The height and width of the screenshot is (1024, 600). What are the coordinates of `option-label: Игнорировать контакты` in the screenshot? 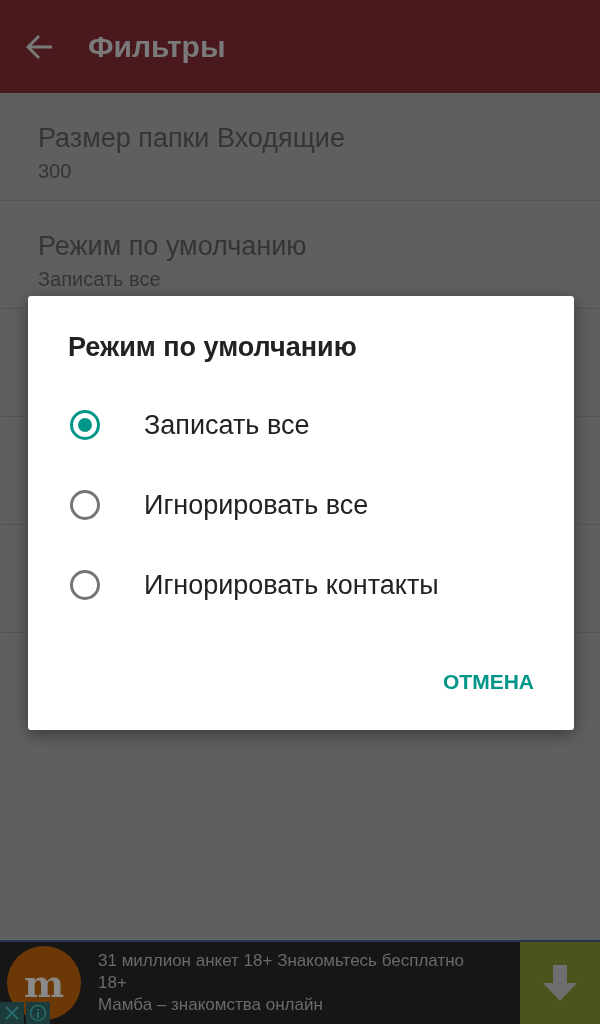 It's located at (291, 585).